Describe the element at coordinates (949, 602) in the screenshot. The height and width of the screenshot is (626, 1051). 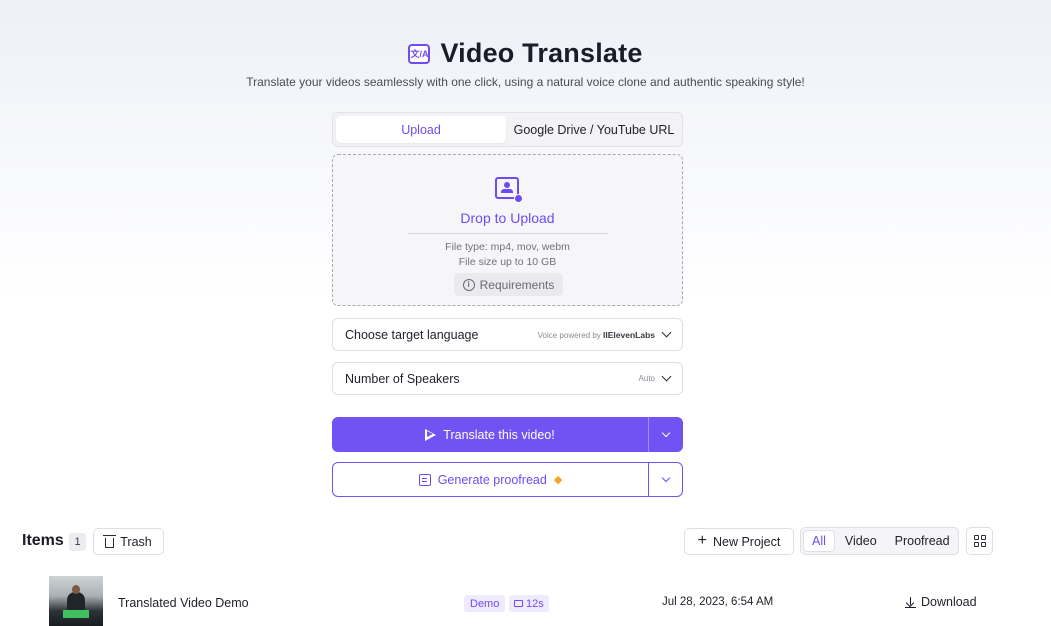
I see `download-label: Download` at that location.